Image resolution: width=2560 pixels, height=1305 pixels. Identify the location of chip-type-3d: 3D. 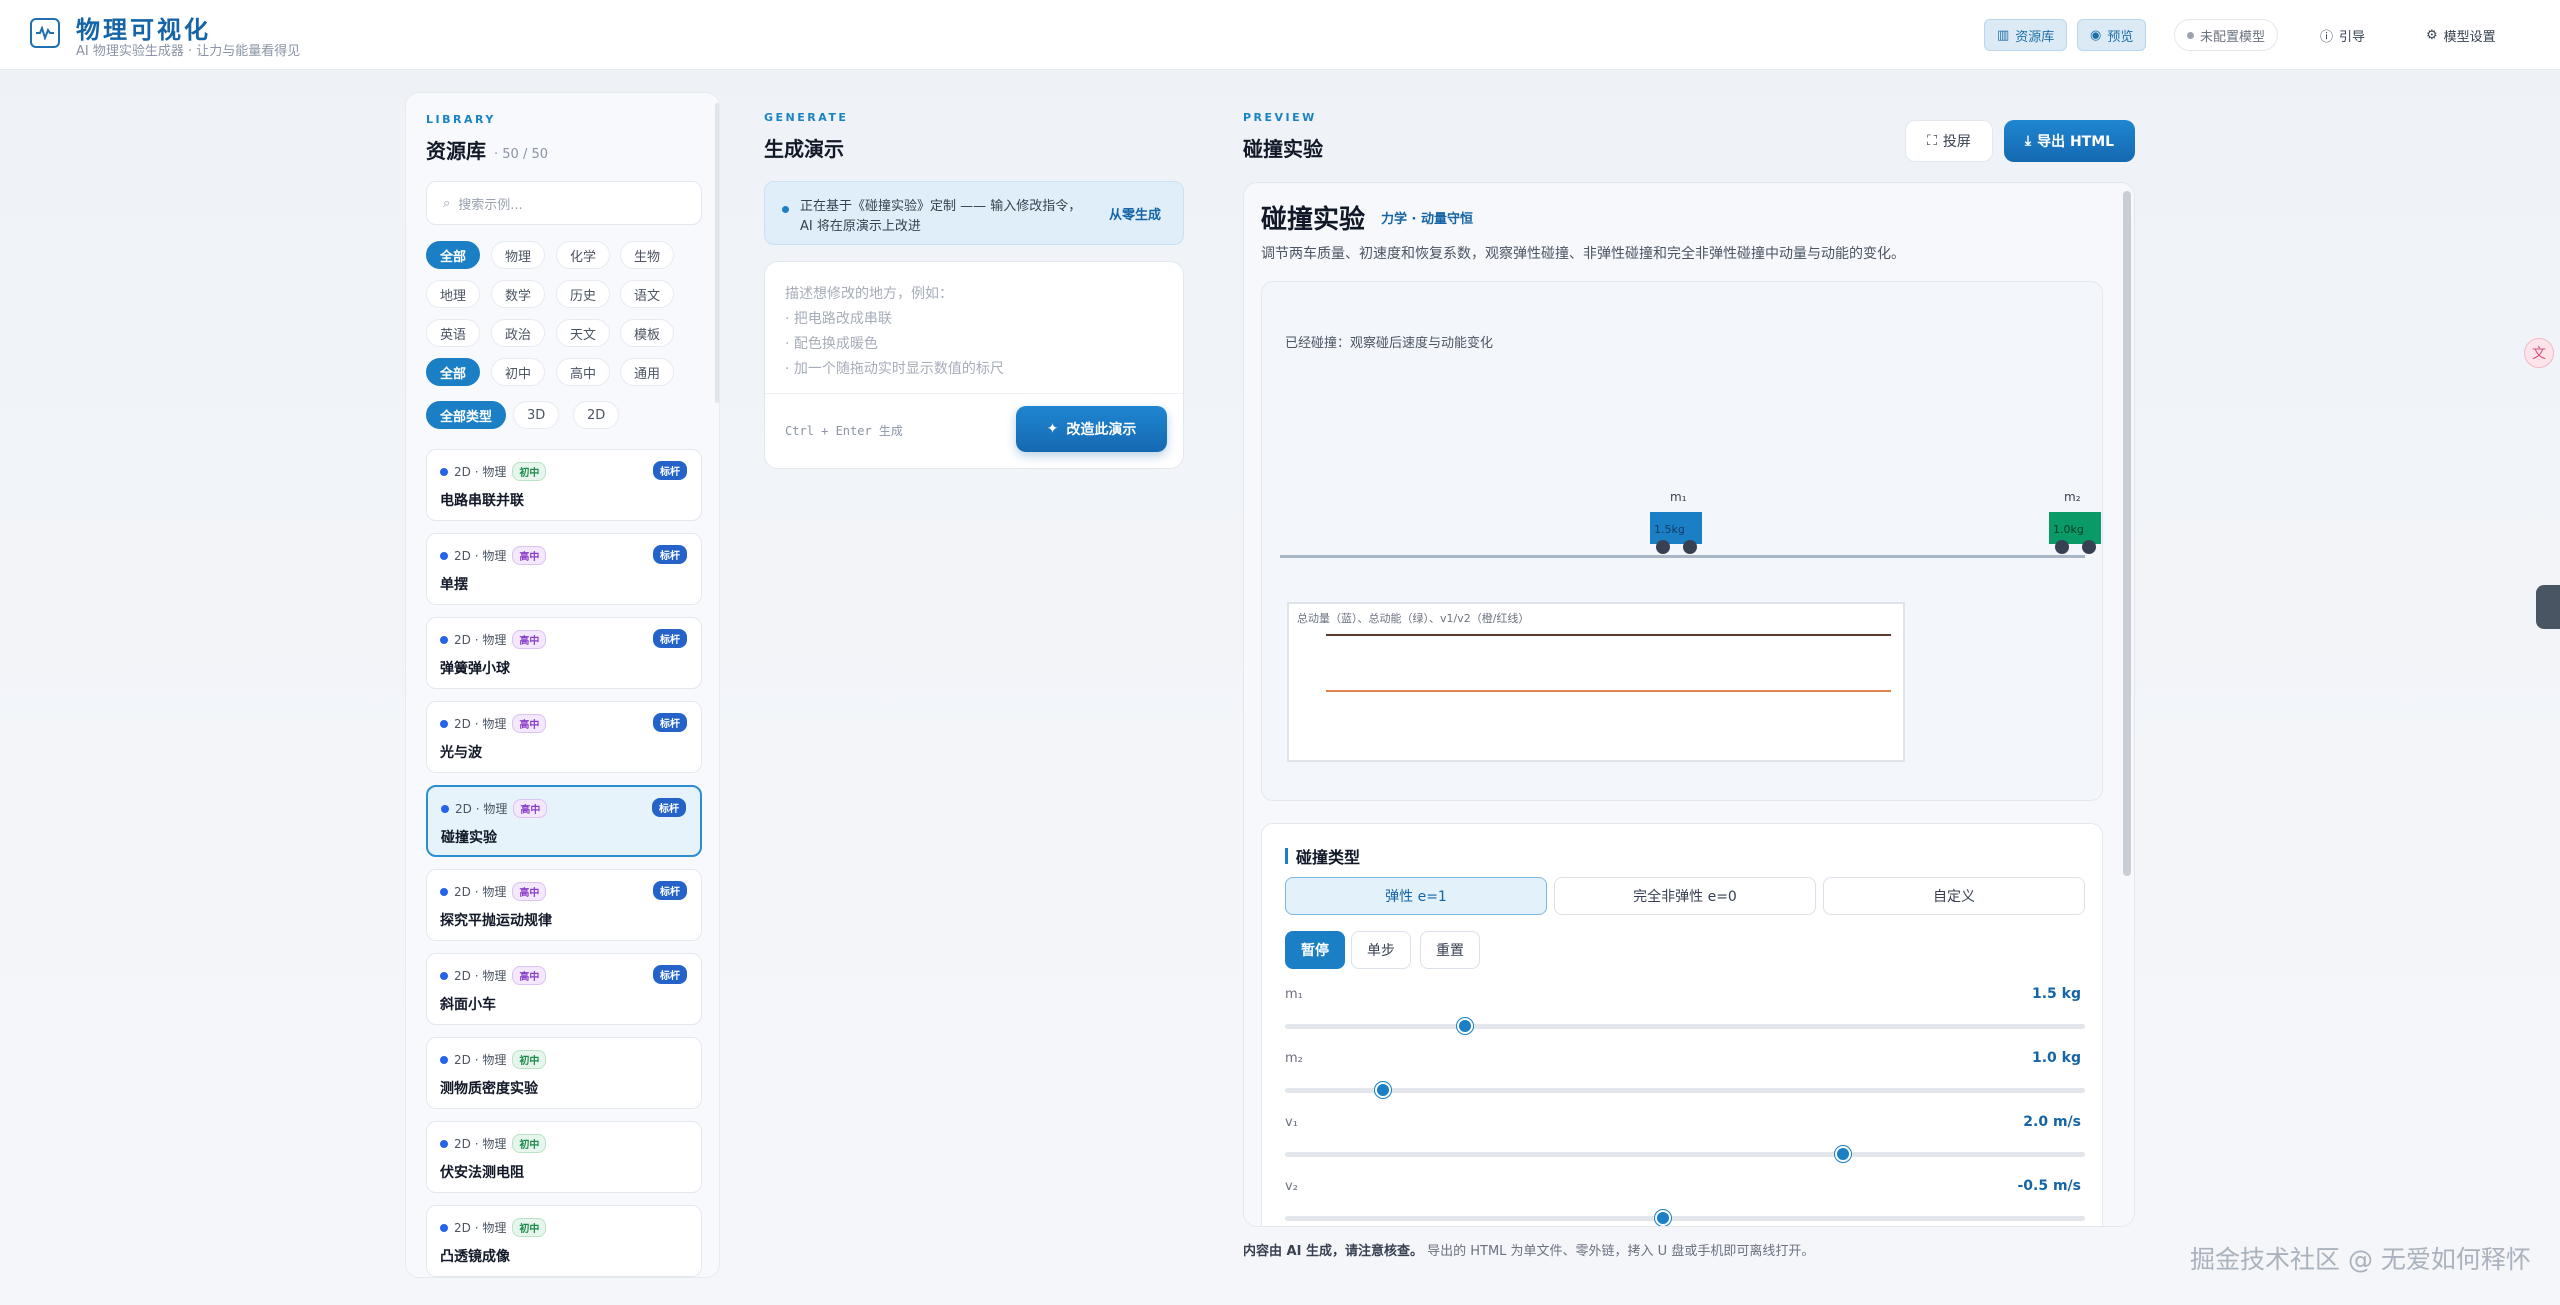
(536, 415).